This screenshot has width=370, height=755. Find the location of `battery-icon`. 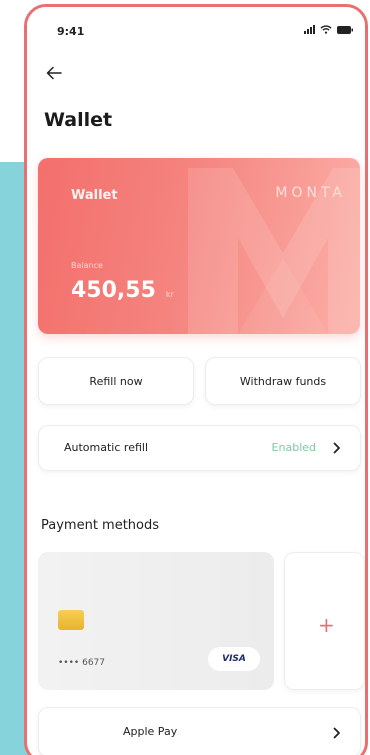

battery-icon is located at coordinates (345, 29).